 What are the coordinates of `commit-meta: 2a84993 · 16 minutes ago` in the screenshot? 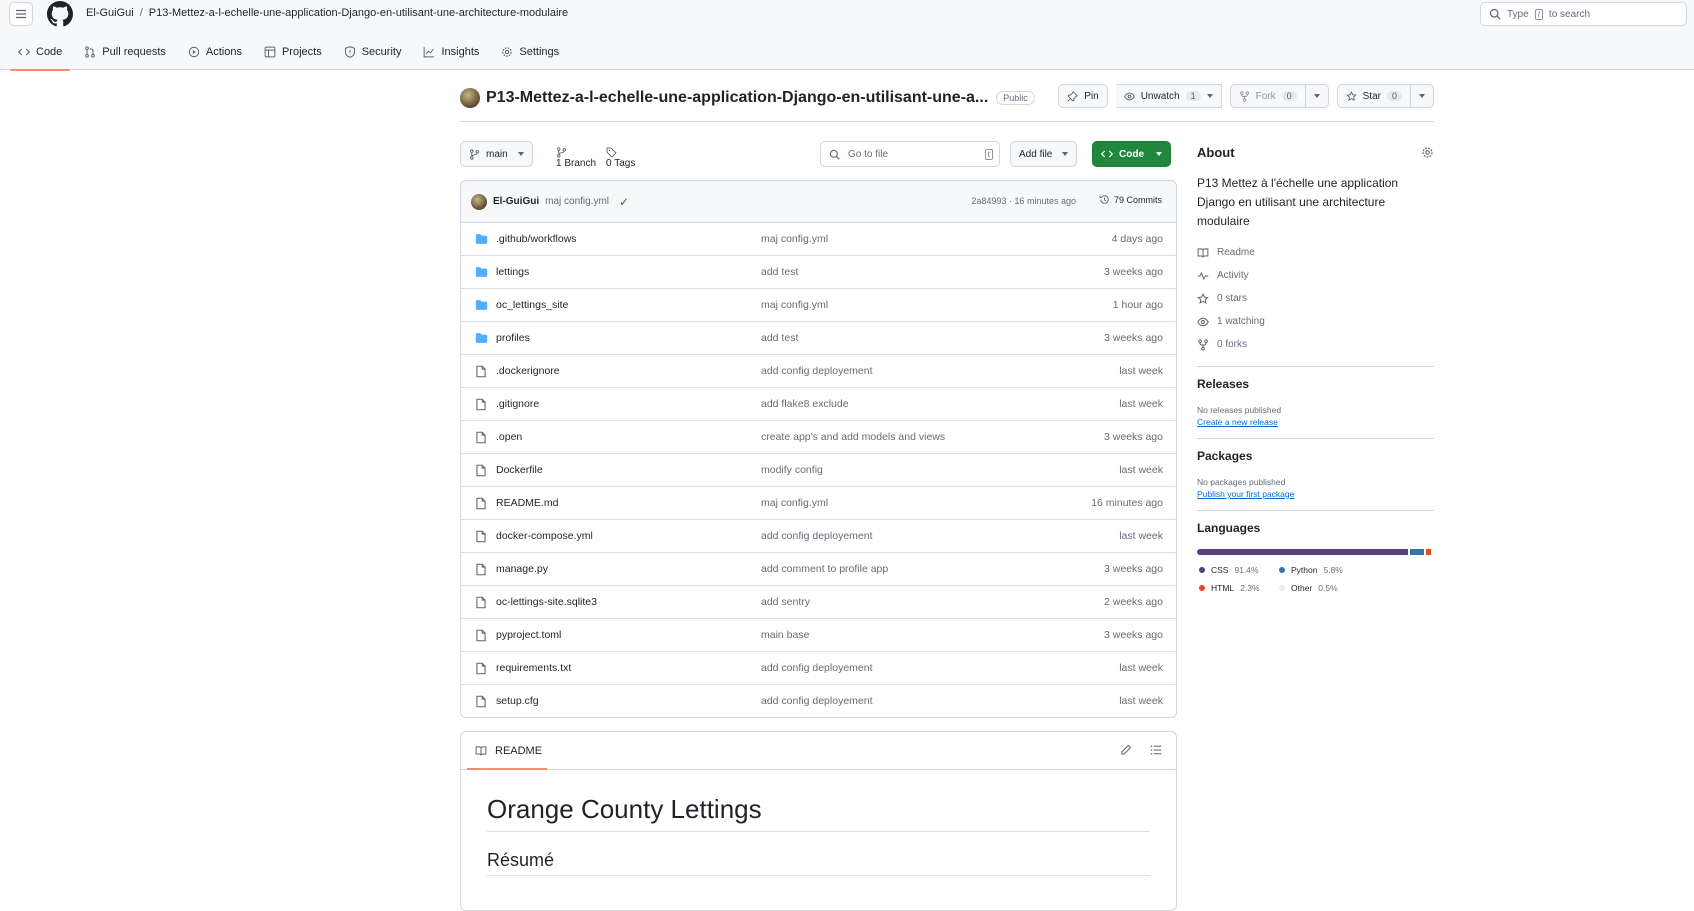 It's located at (1023, 201).